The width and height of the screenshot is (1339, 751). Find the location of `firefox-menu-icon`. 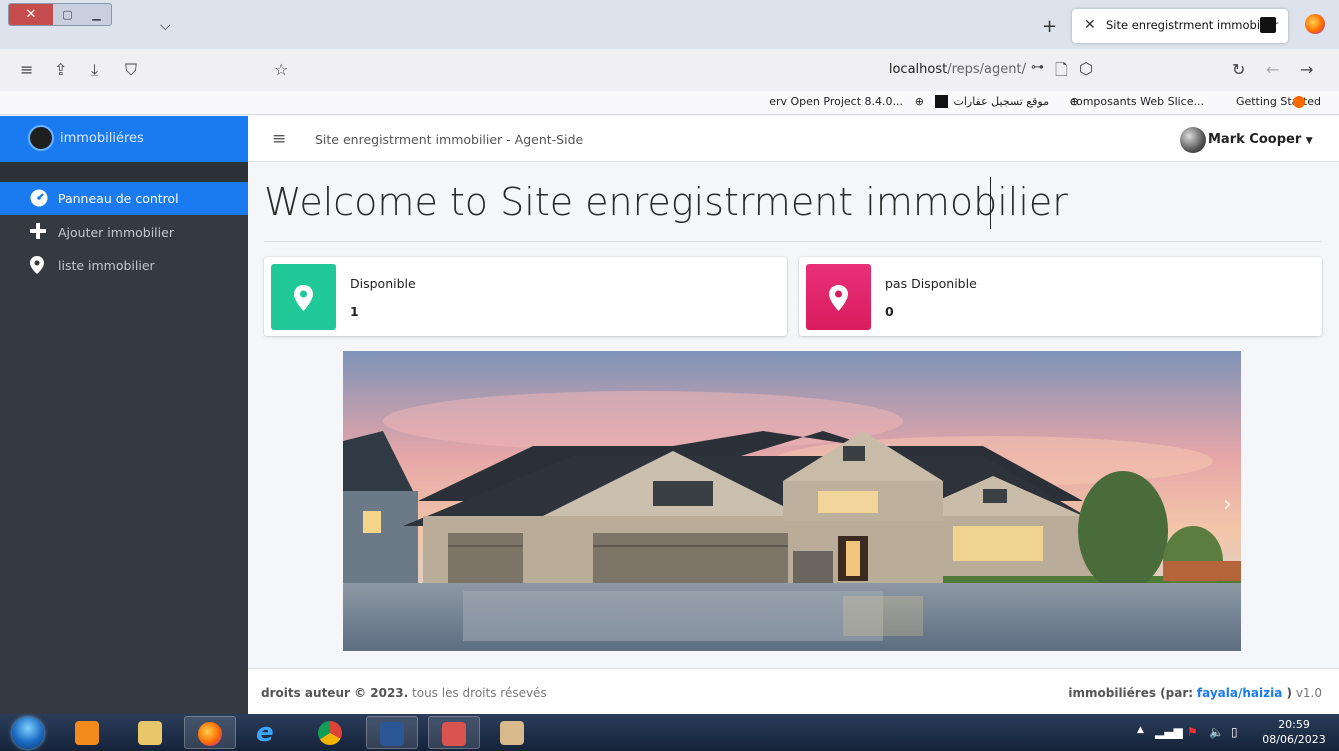

firefox-menu-icon is located at coordinates (1315, 24).